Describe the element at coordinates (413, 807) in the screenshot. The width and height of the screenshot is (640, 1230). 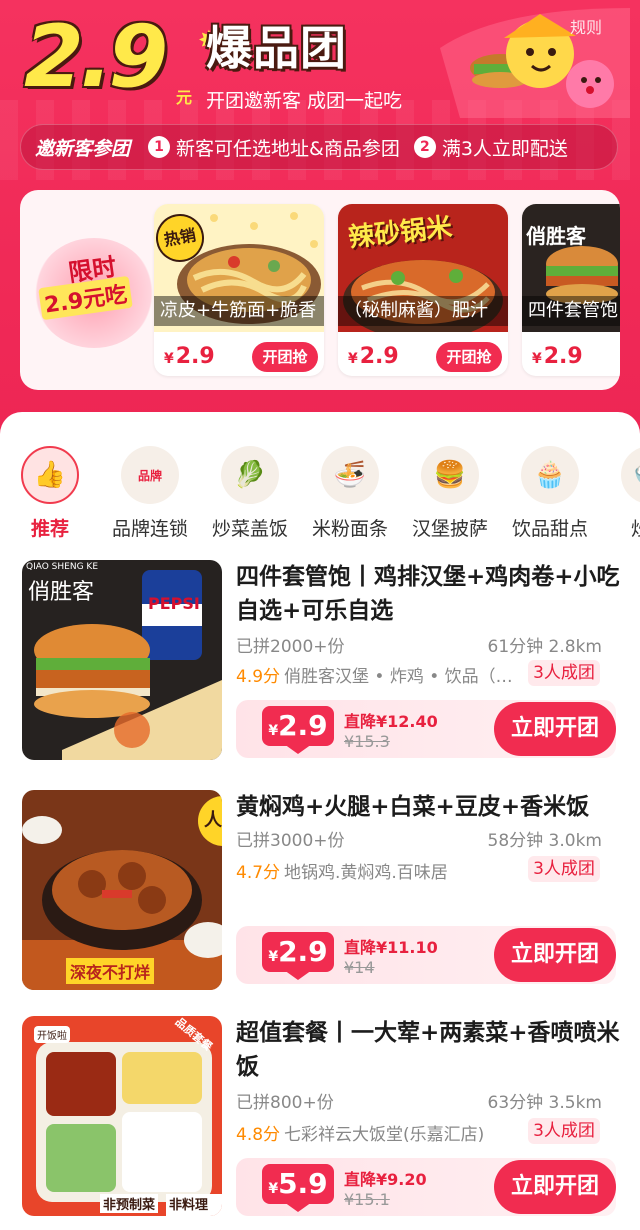
I see `item-title: 黄焖鸡+火腿+白菜+豆皮+香米饭` at that location.